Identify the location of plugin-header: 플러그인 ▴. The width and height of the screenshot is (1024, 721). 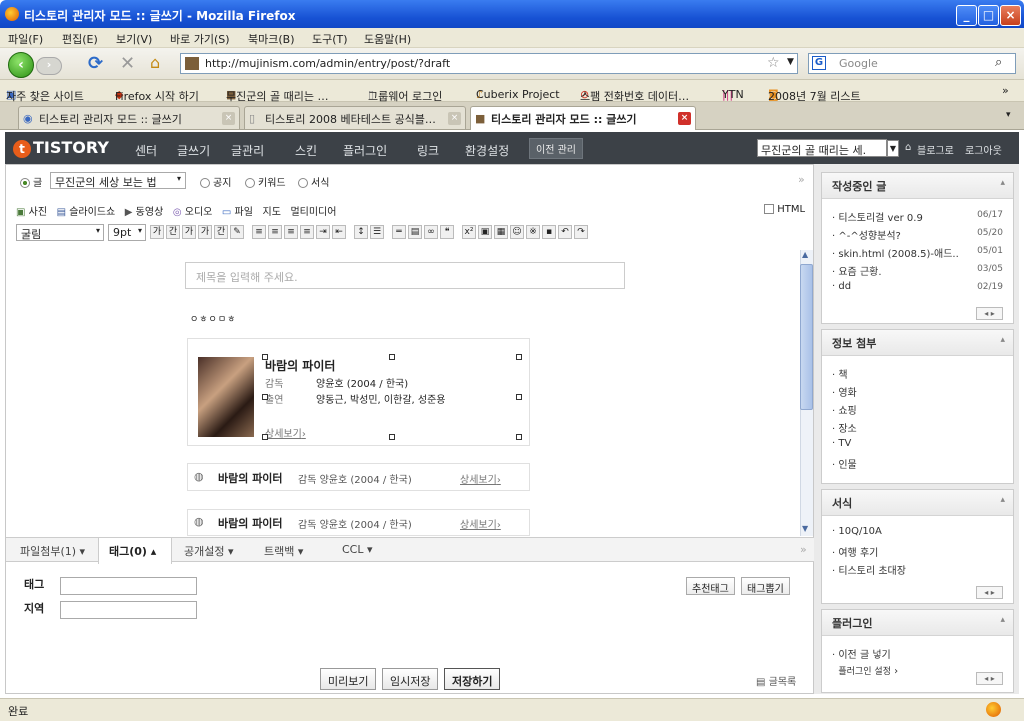
(917, 623).